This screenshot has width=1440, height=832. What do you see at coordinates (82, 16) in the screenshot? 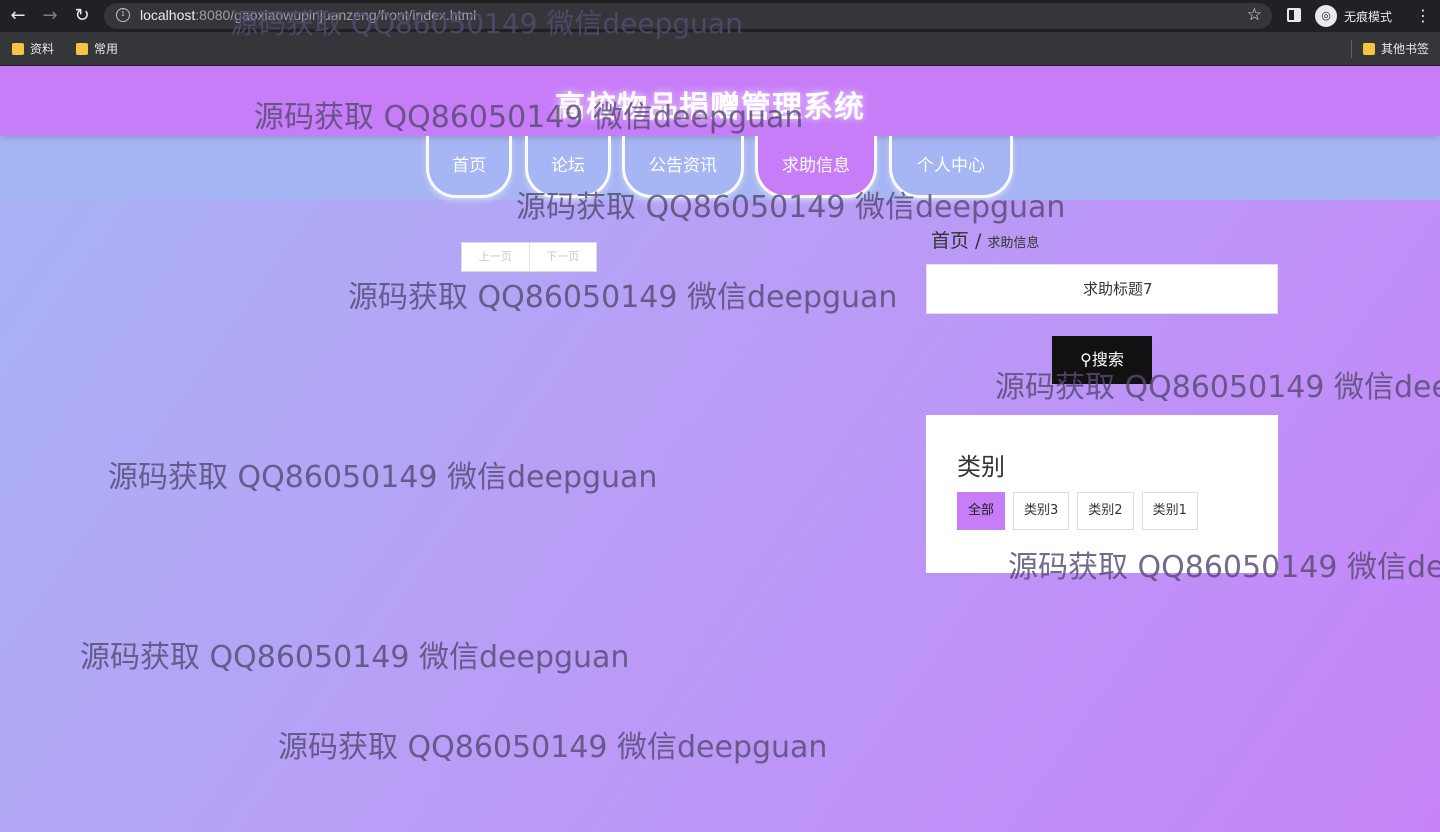
I see `reload-icon: ↻` at bounding box center [82, 16].